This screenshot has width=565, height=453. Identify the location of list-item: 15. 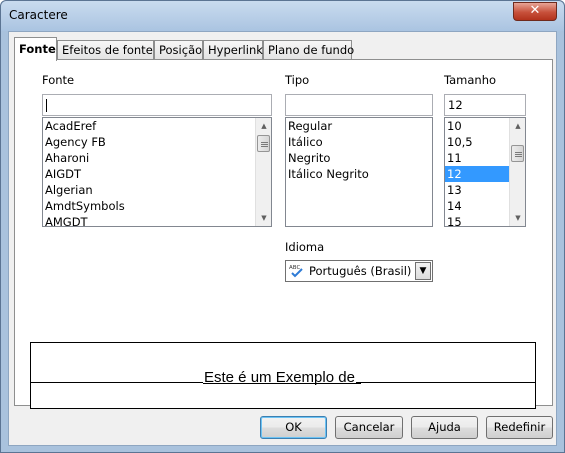
(477, 220).